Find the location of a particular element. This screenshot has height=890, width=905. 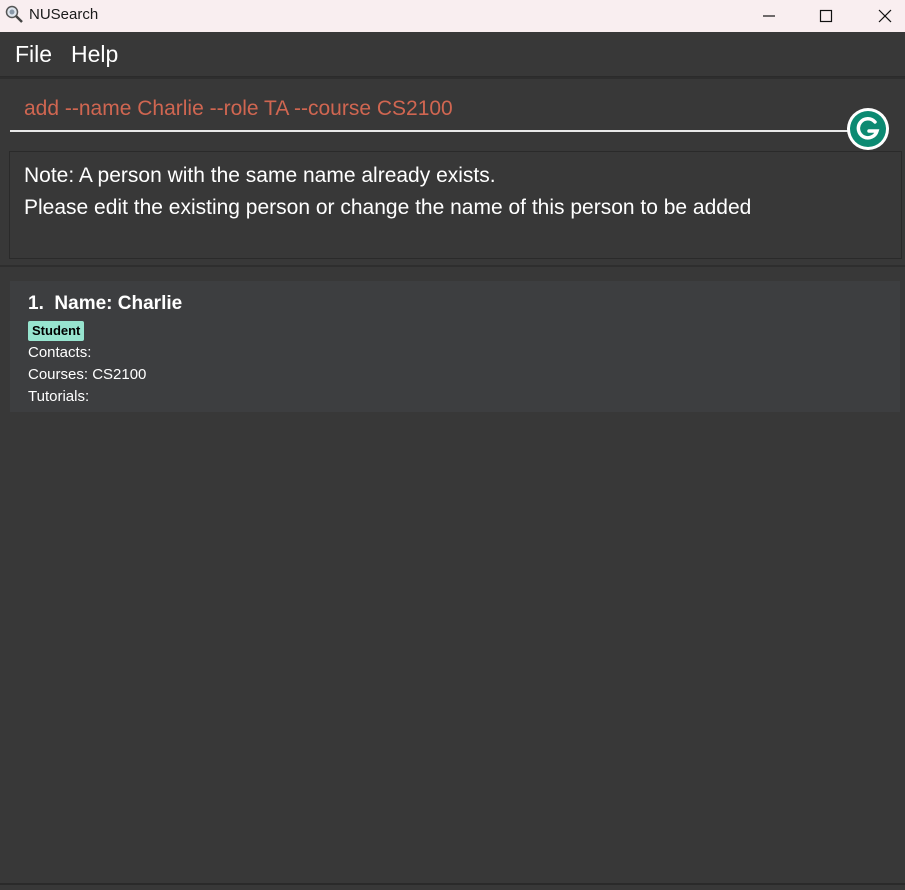

grammarly-icon is located at coordinates (868, 129).